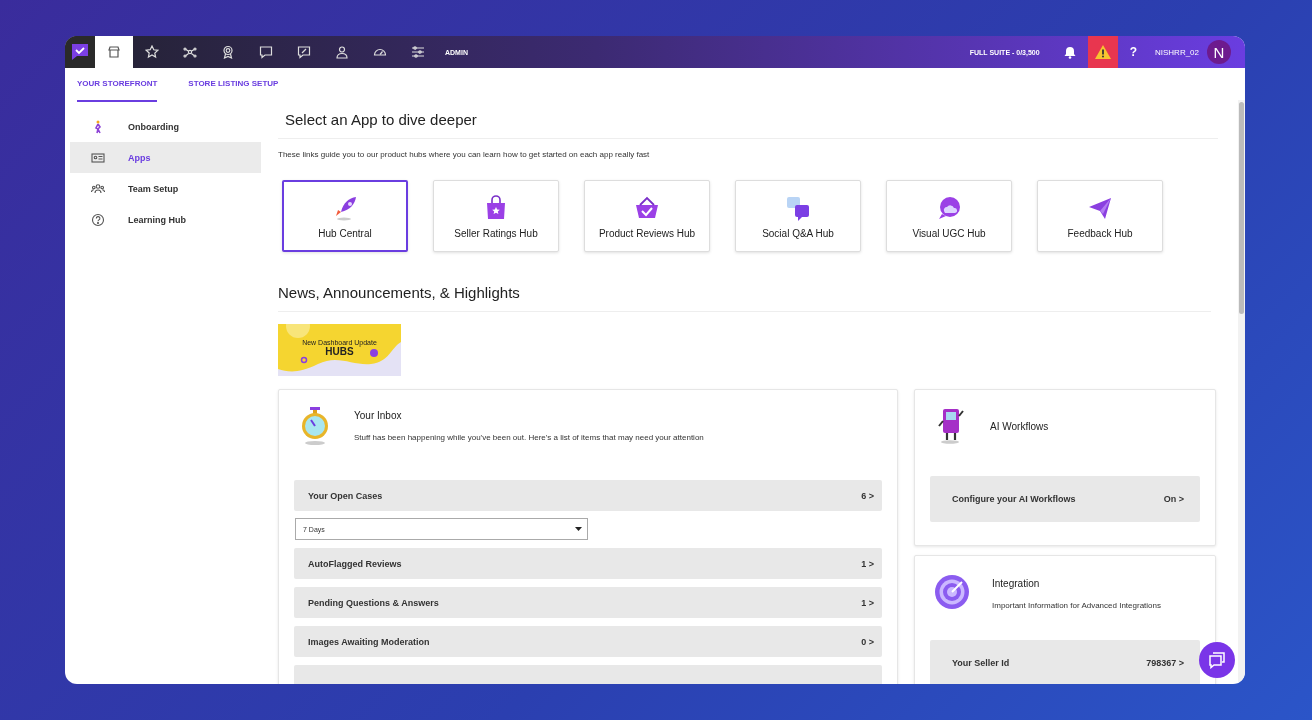 Image resolution: width=1312 pixels, height=720 pixels. I want to click on user-avatar: N, so click(1219, 52).